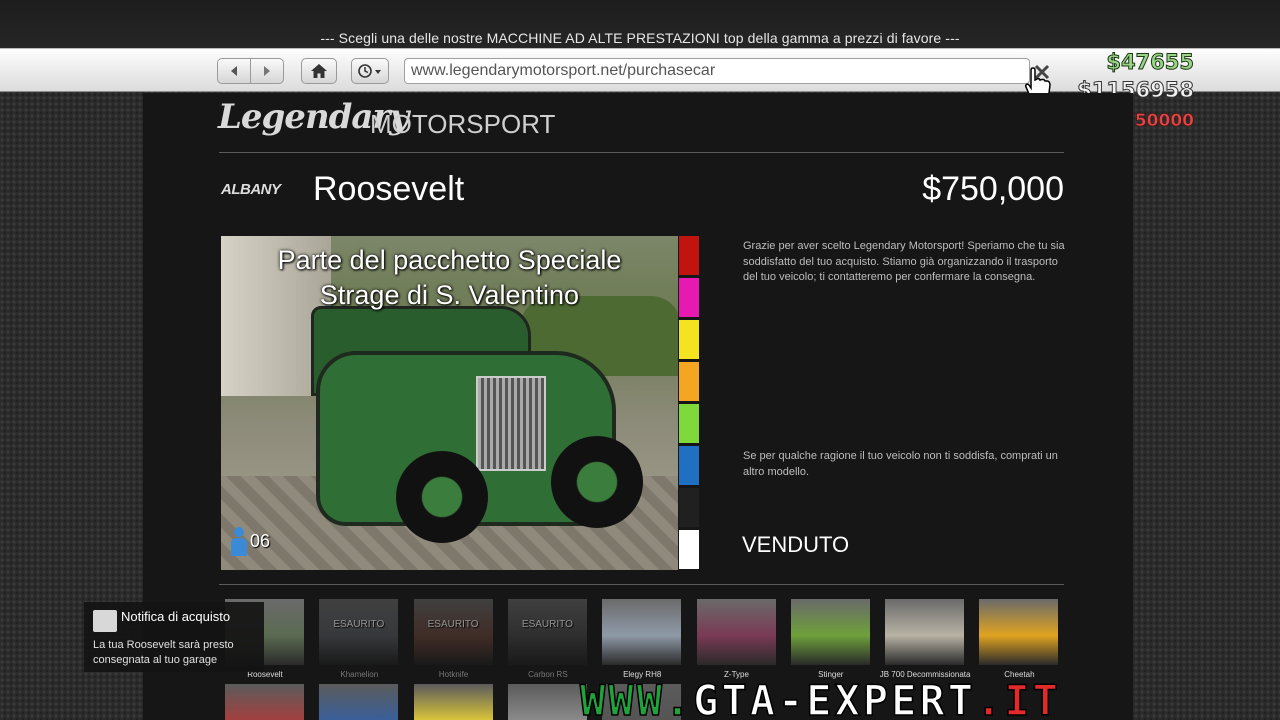  I want to click on url-field: www.legendarymotorsport.net/purchasecar, so click(717, 71).